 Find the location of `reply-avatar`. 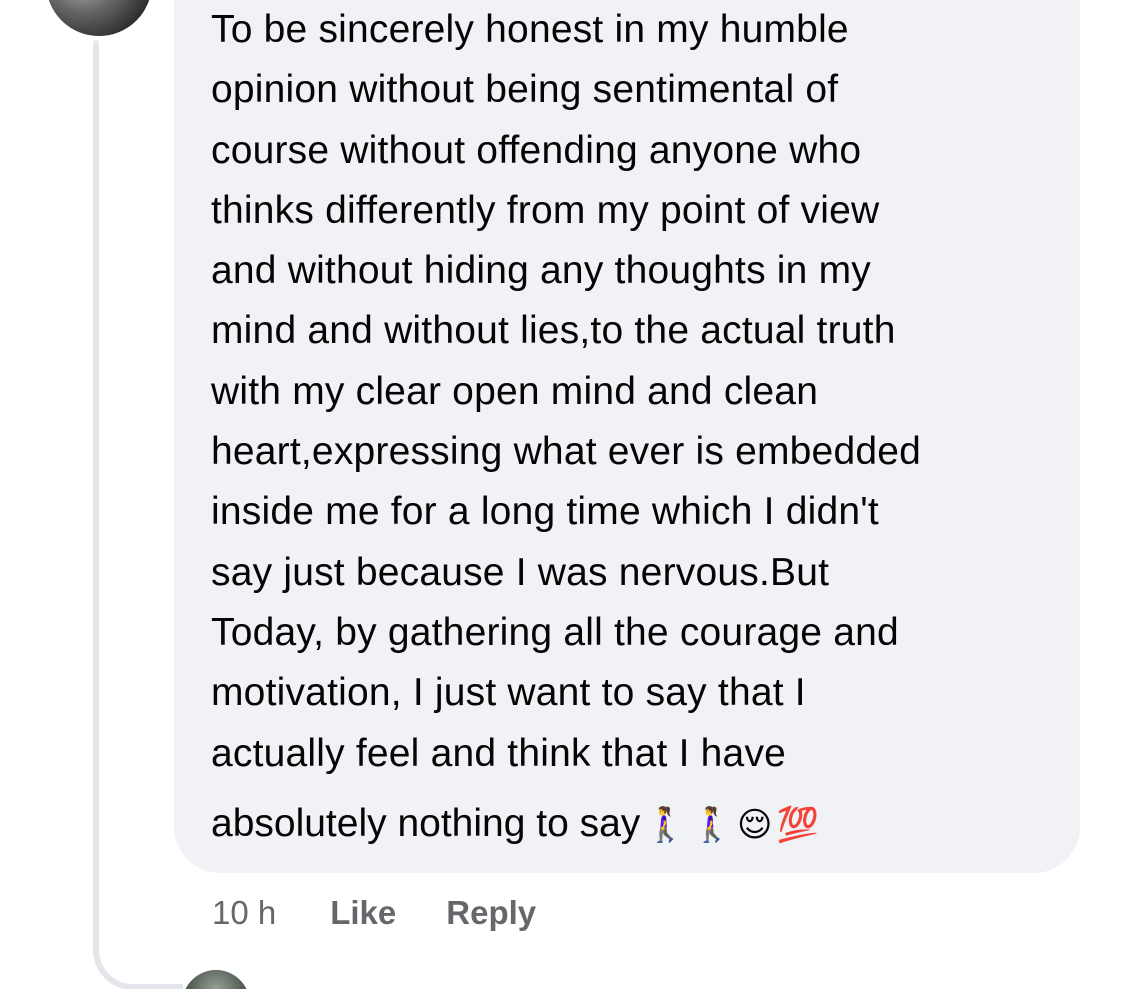

reply-avatar is located at coordinates (216, 979).